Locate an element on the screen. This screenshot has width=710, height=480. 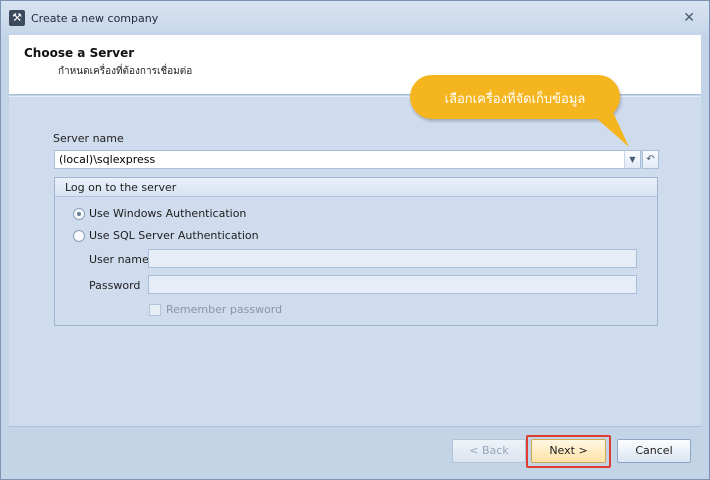
title-bar: ⚒ Create a new company ✕ is located at coordinates (355, 18).